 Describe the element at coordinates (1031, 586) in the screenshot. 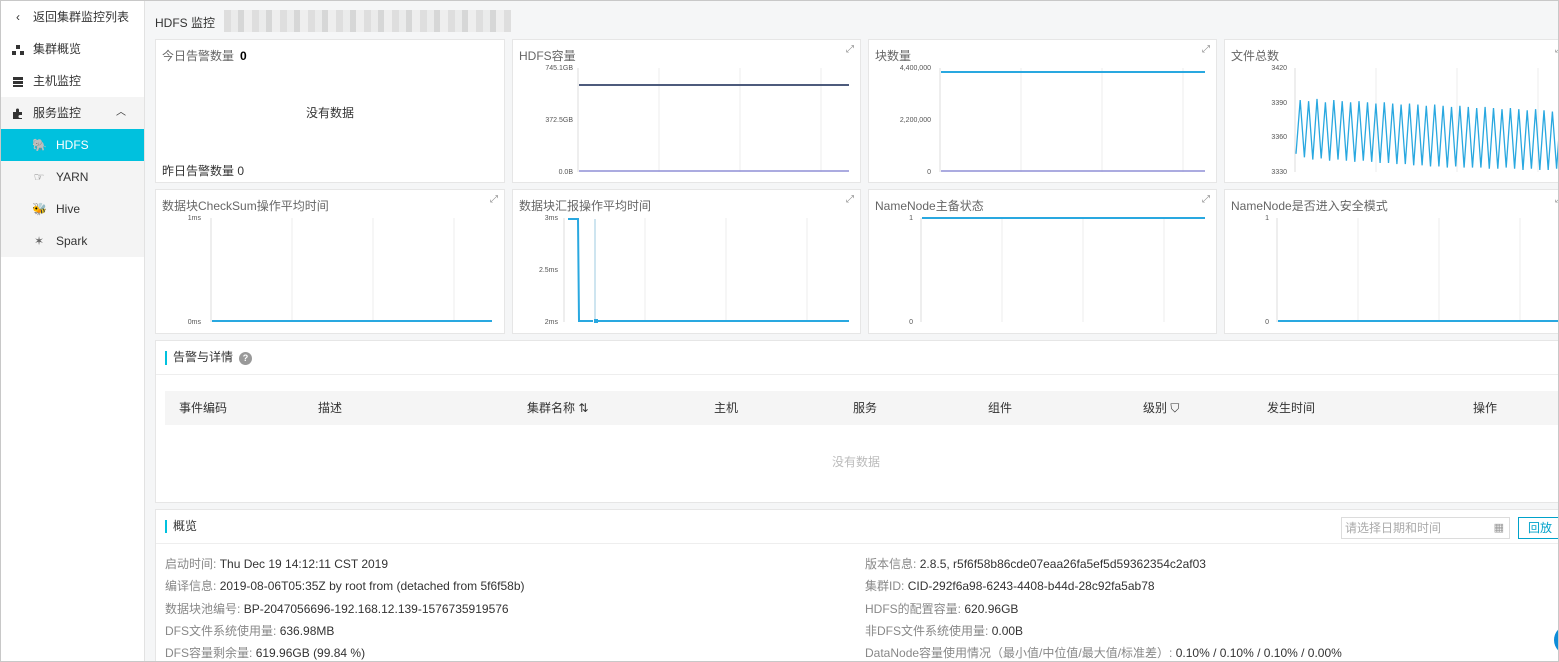

I see `overview-value: CID-292f6a98-6243-4408-b44d-28c92fa5ab78` at that location.